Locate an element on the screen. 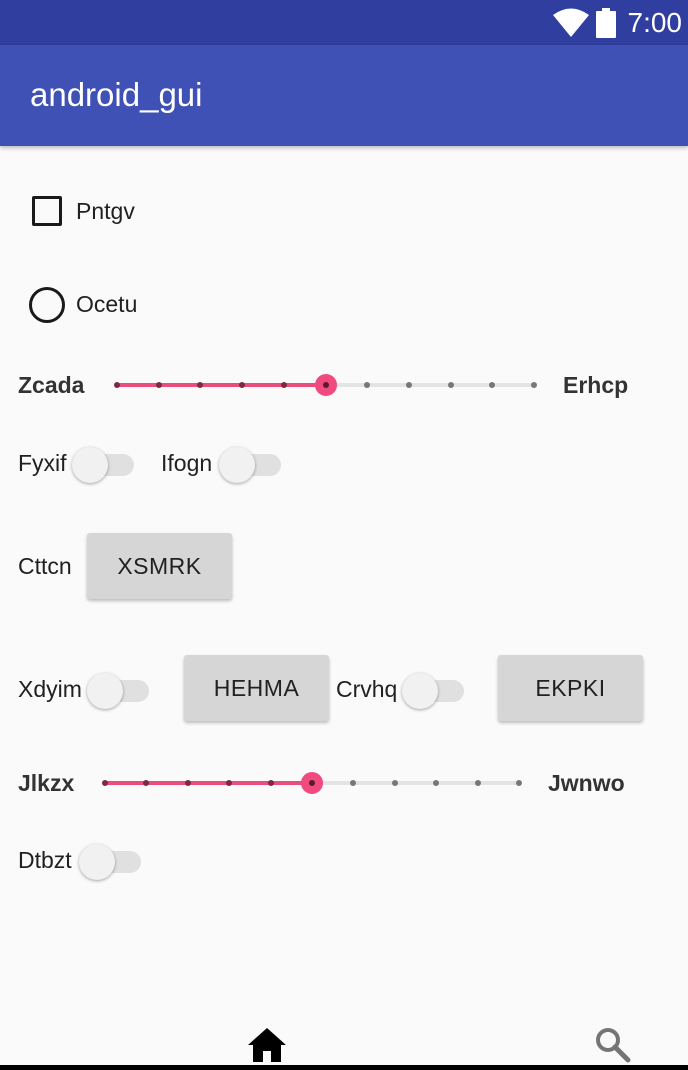 The width and height of the screenshot is (688, 1070). switch-crvhq-label: Crvhq is located at coordinates (367, 689).